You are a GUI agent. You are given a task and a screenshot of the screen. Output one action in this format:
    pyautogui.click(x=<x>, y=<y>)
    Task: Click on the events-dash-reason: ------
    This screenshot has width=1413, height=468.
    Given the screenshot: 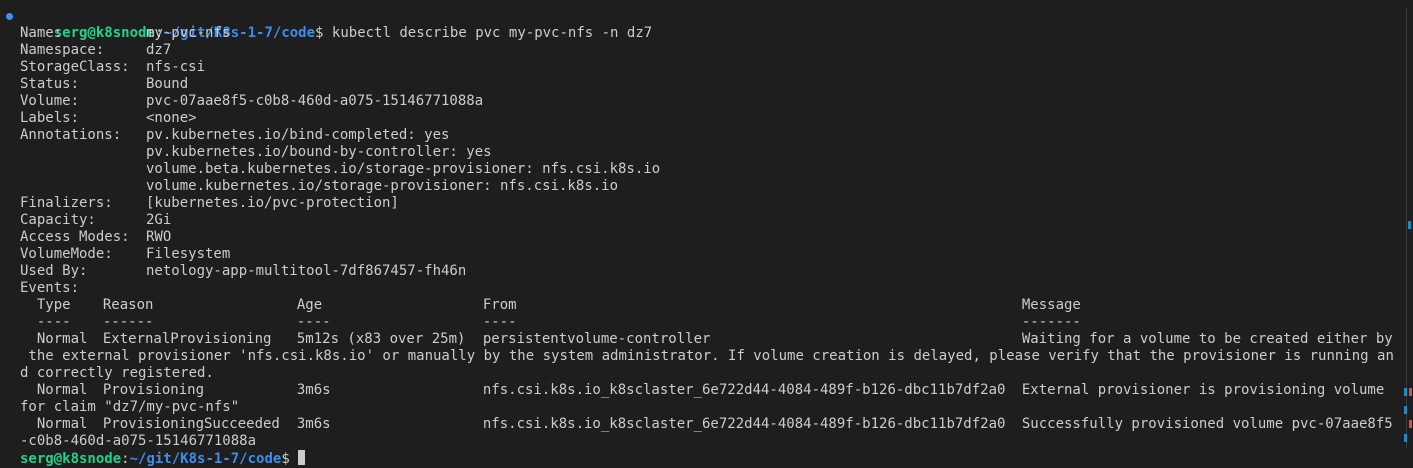 What is the action you would take?
    pyautogui.click(x=128, y=322)
    